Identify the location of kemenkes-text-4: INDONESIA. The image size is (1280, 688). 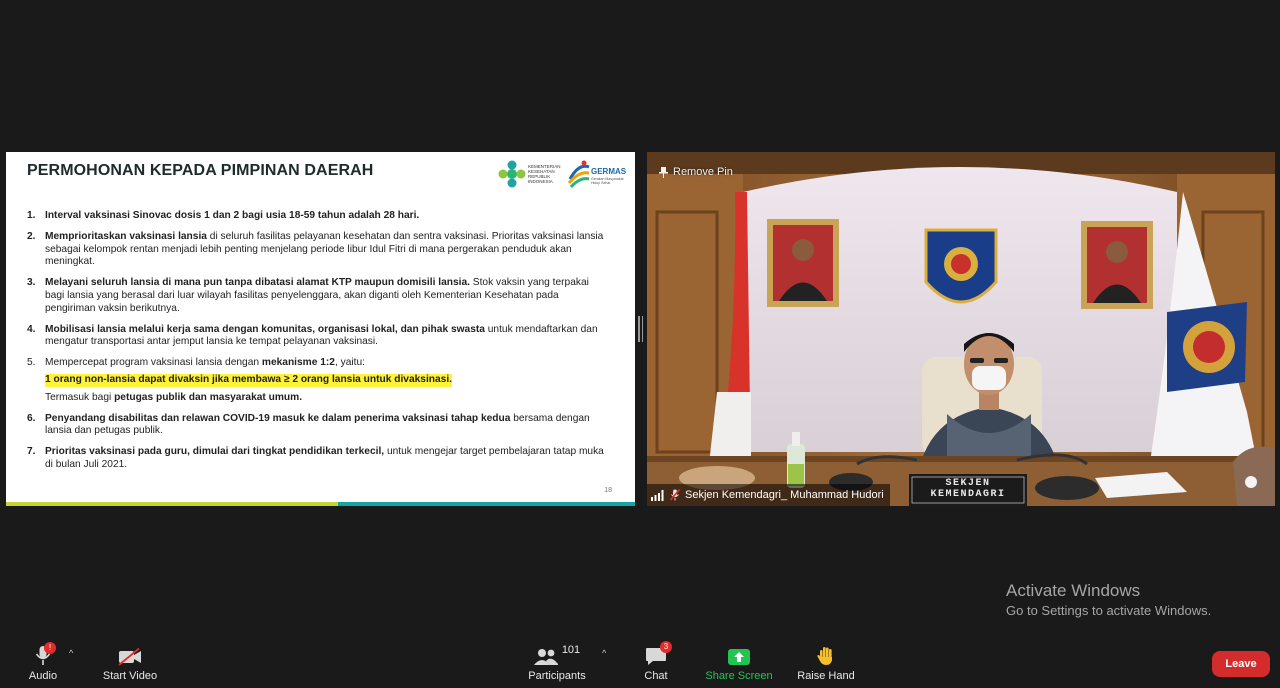
(540, 181).